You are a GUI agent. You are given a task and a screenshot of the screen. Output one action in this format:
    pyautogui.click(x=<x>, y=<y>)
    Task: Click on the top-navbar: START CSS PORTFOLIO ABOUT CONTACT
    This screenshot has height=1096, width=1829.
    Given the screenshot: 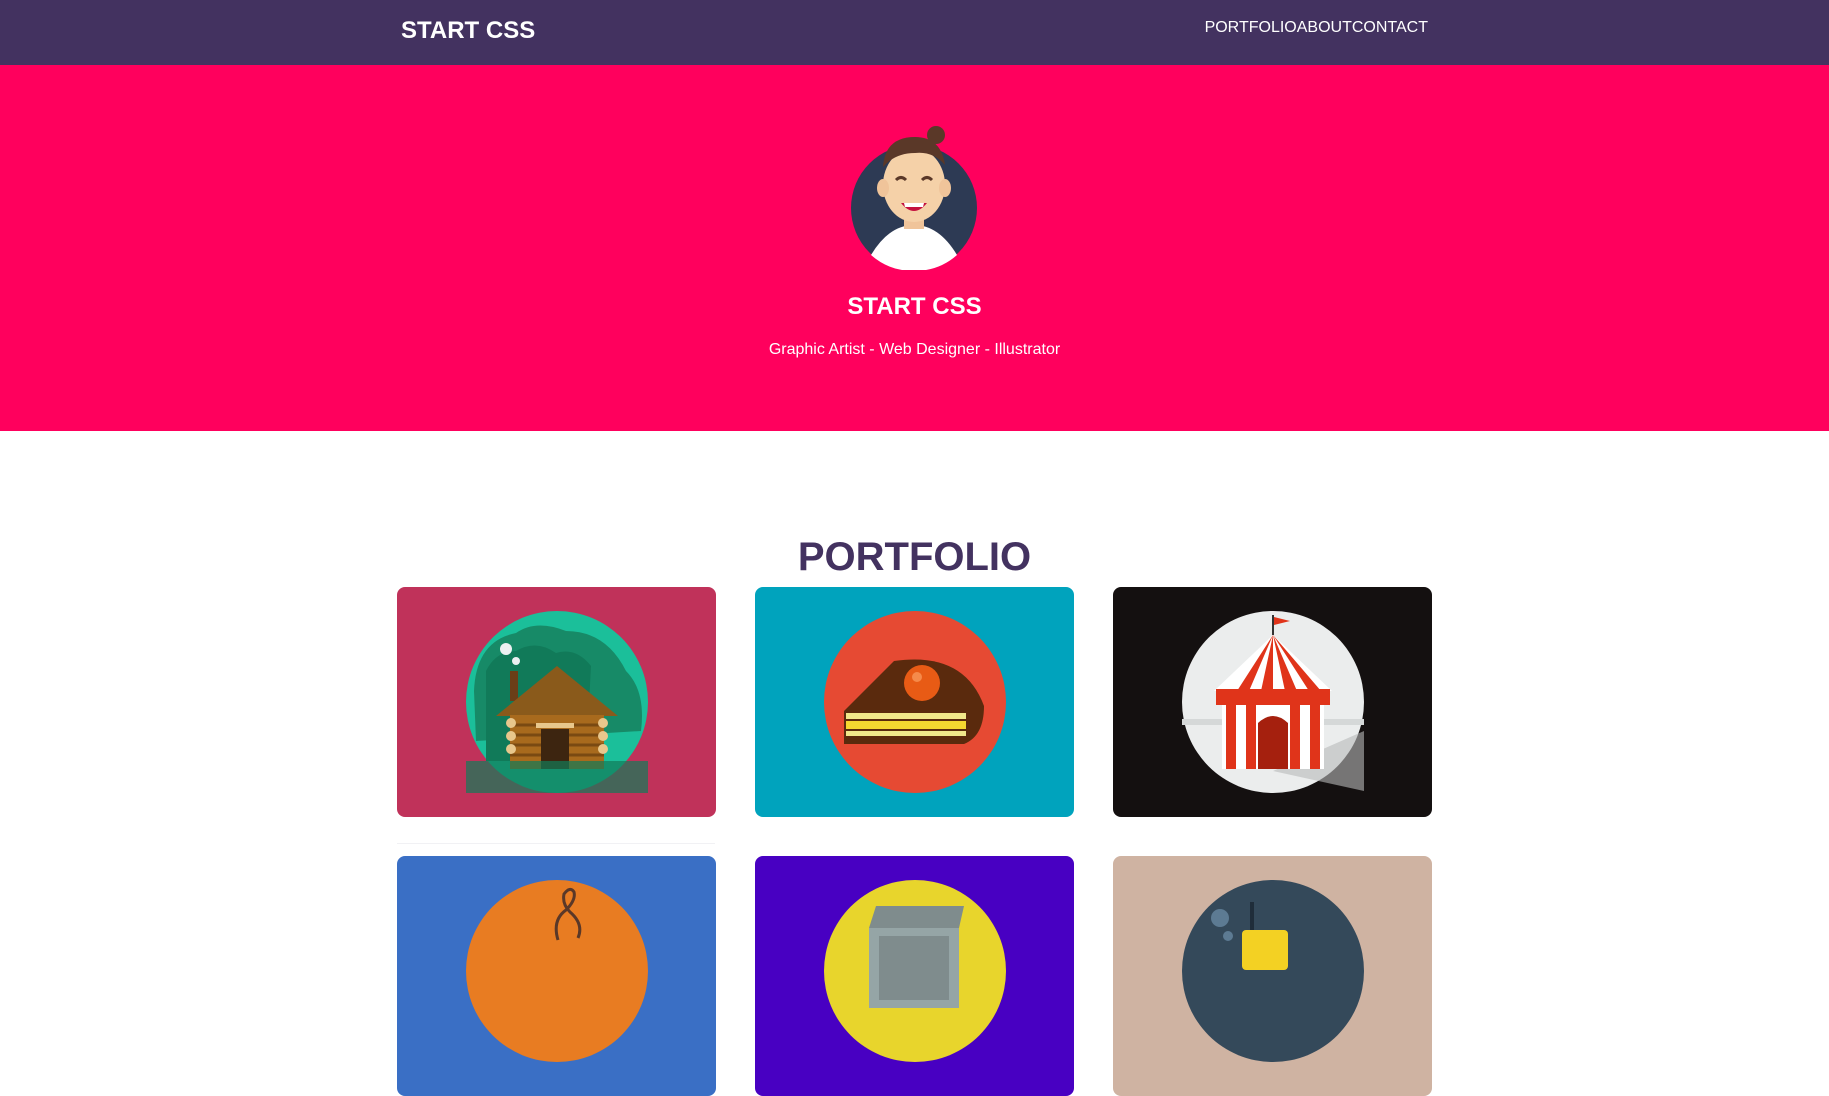 What is the action you would take?
    pyautogui.click(x=914, y=32)
    